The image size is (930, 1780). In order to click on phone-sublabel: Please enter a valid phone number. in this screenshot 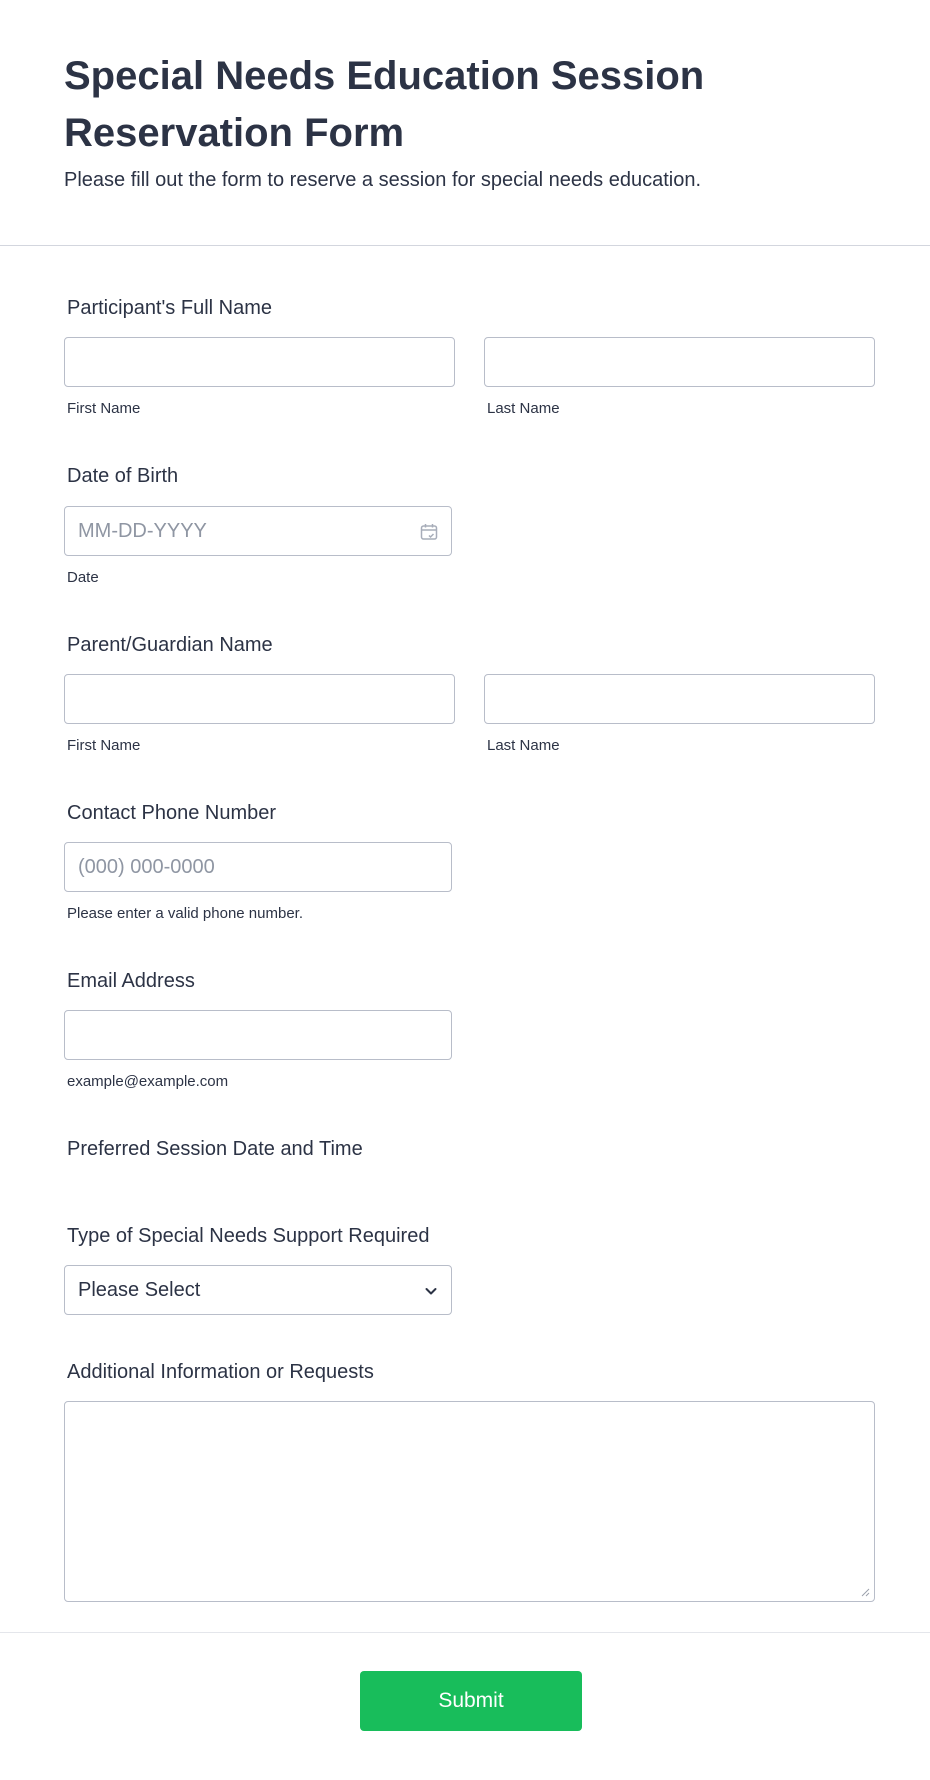, I will do `click(185, 913)`.